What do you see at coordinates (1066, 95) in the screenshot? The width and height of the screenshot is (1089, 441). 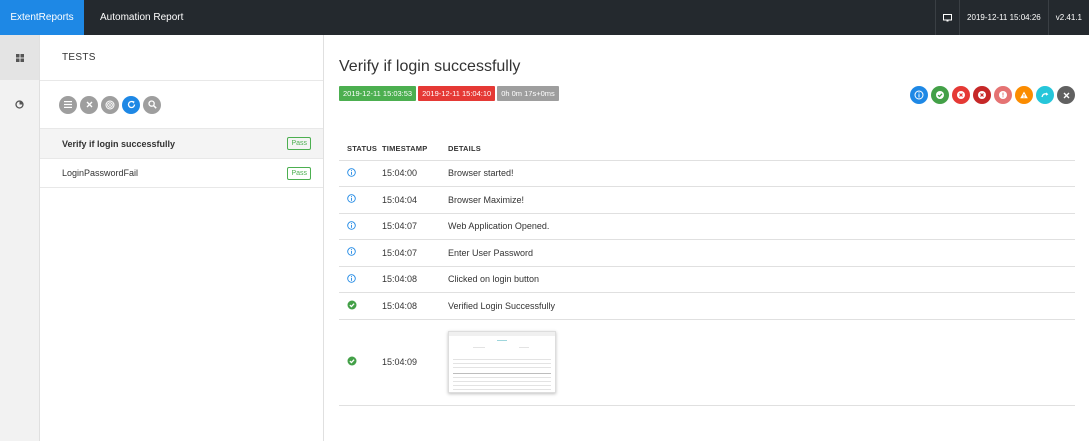 I see `clear-icon` at bounding box center [1066, 95].